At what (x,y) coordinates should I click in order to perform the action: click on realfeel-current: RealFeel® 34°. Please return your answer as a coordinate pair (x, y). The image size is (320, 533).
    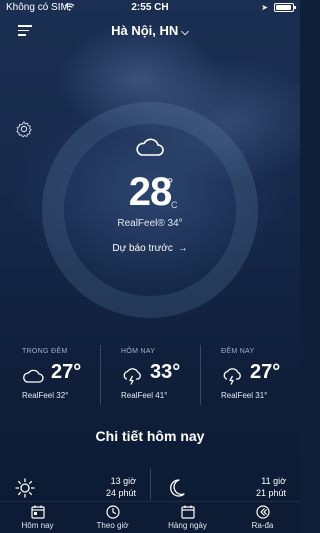
    Looking at the image, I should click on (150, 223).